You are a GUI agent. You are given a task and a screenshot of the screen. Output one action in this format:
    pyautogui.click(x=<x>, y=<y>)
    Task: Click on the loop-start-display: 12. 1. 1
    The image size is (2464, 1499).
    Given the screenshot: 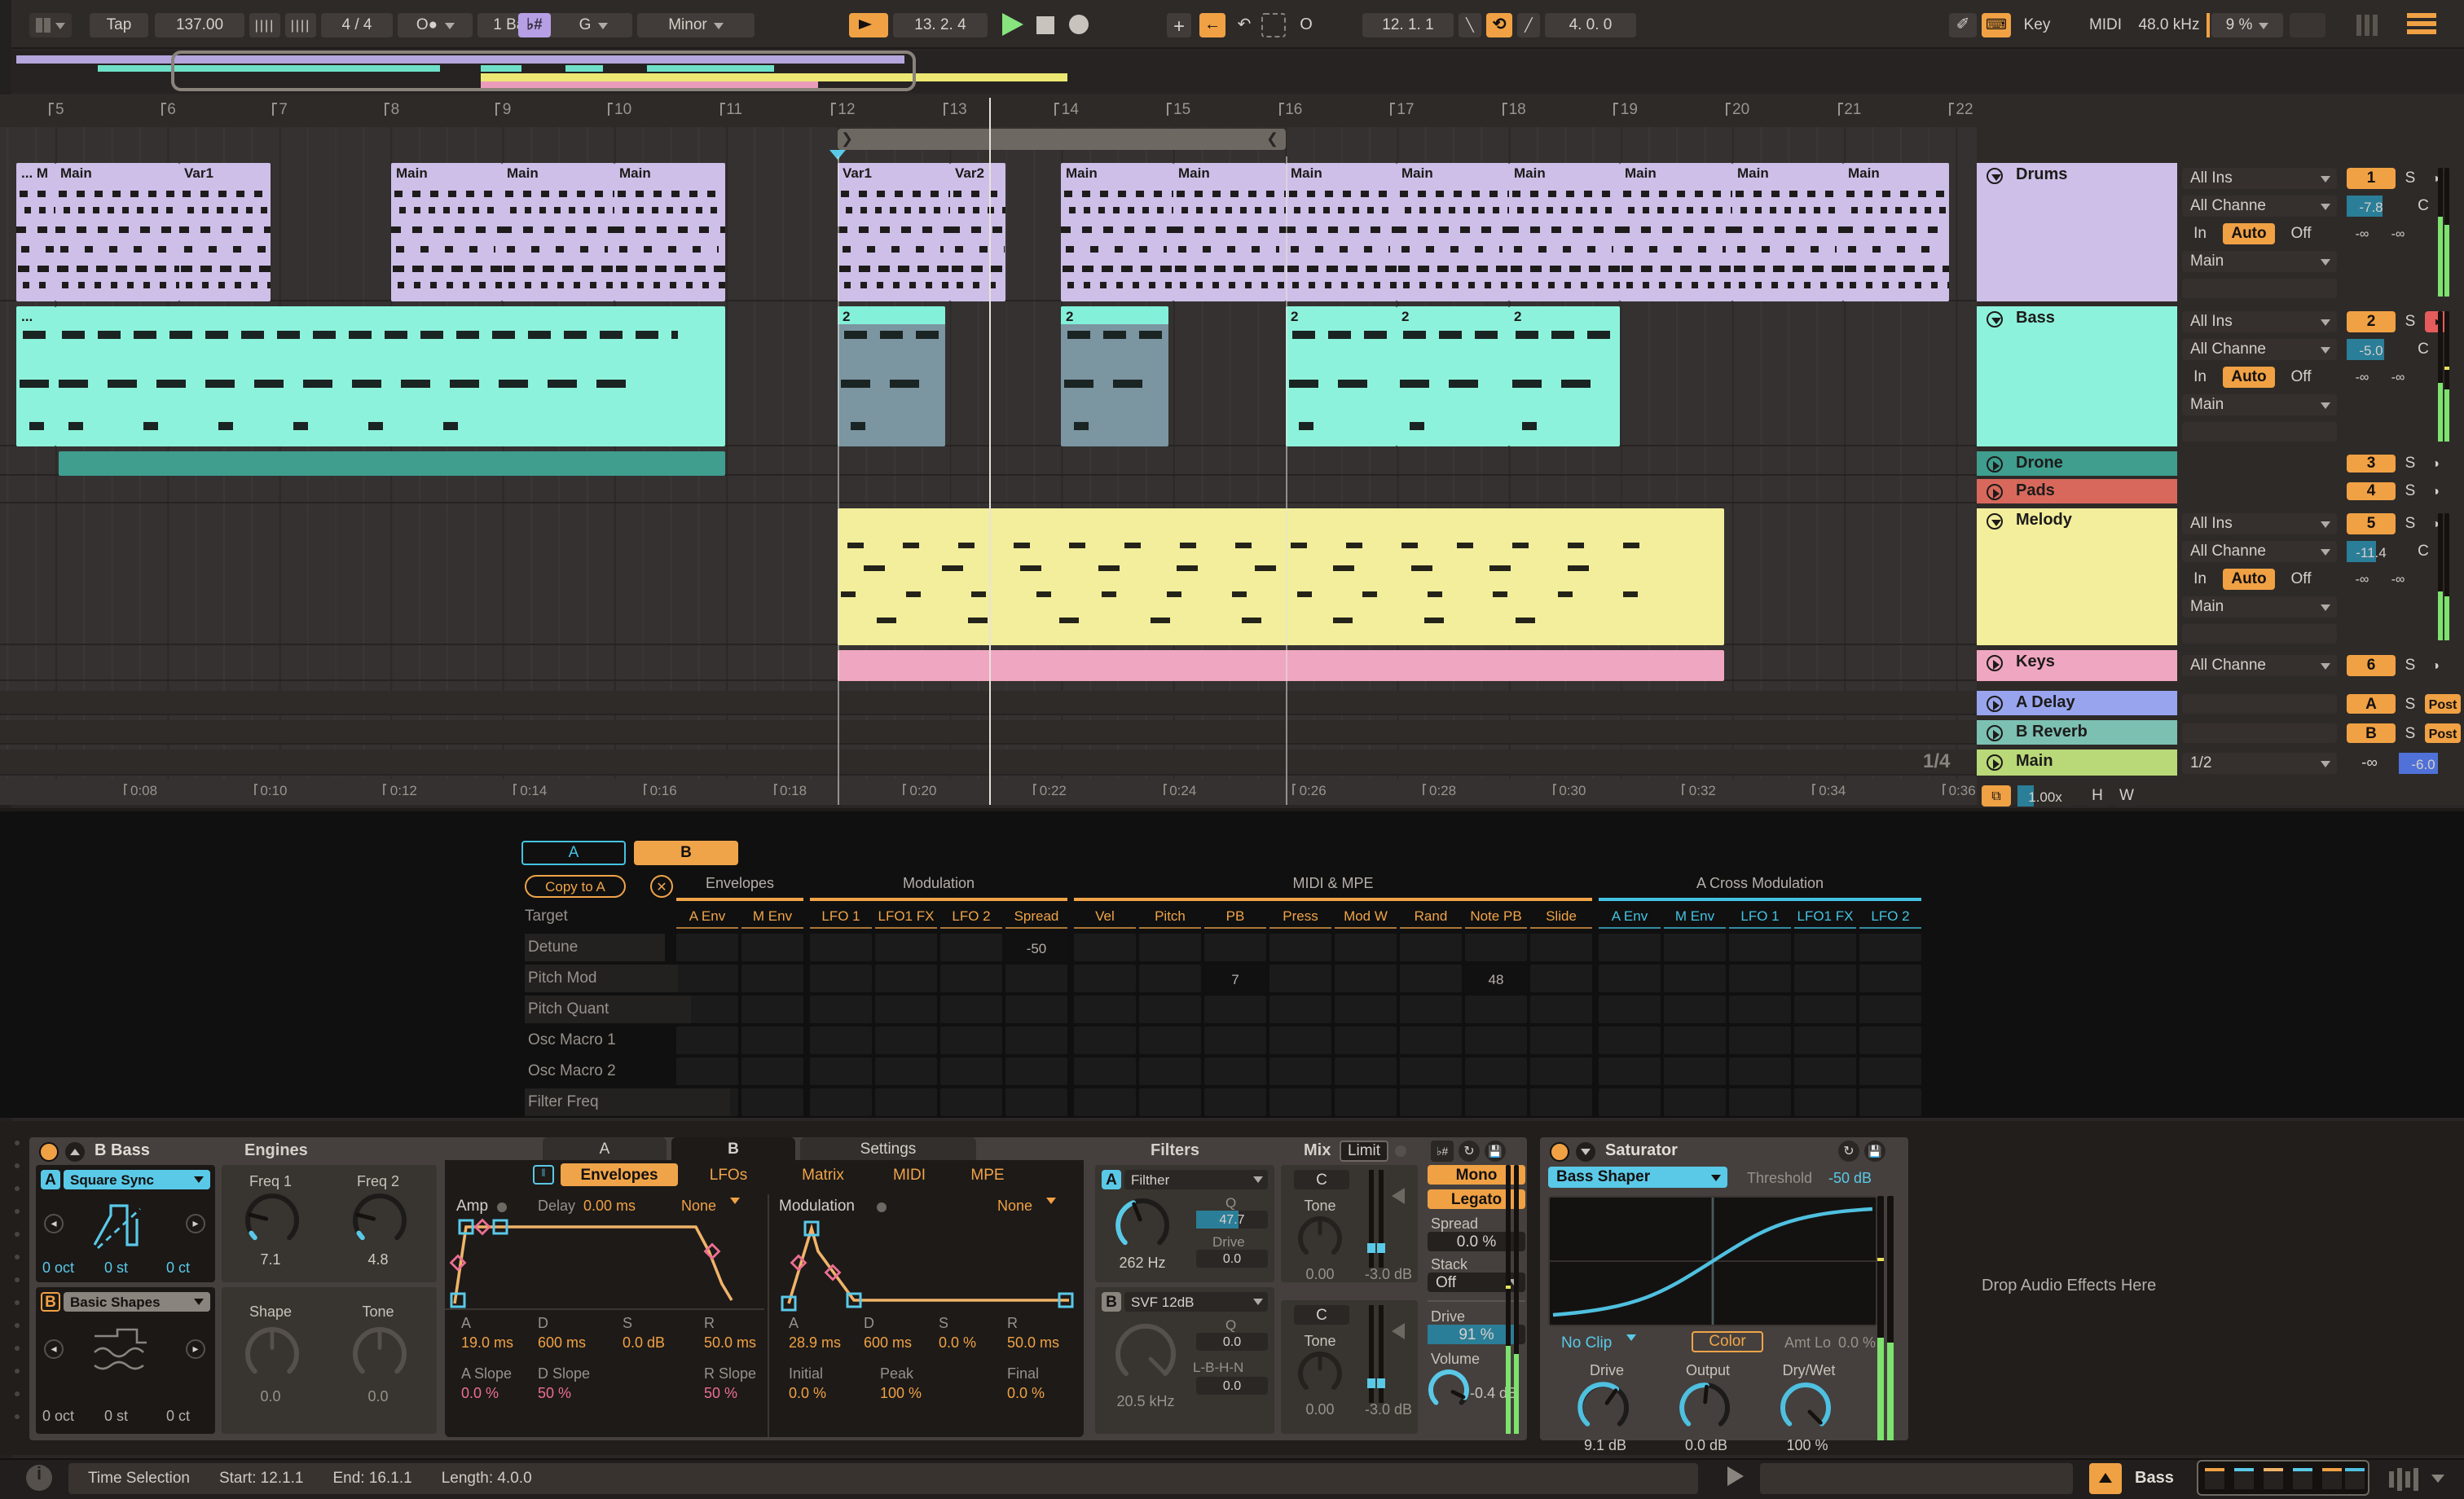 What is the action you would take?
    pyautogui.click(x=1408, y=25)
    